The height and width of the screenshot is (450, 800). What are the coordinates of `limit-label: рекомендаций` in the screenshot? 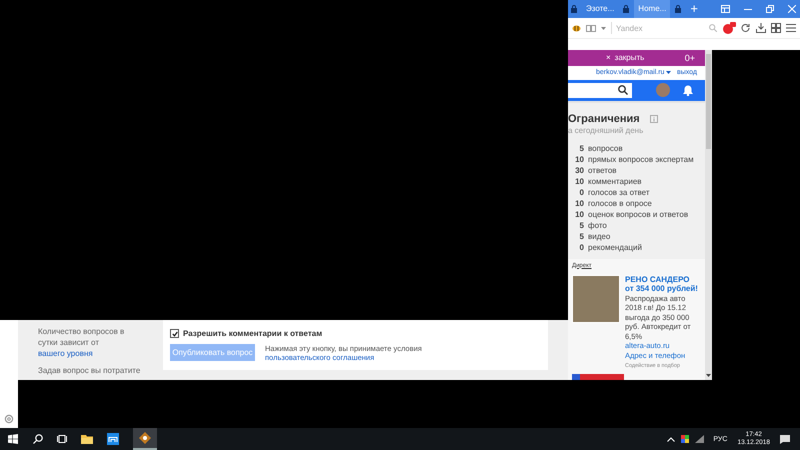 It's located at (615, 247).